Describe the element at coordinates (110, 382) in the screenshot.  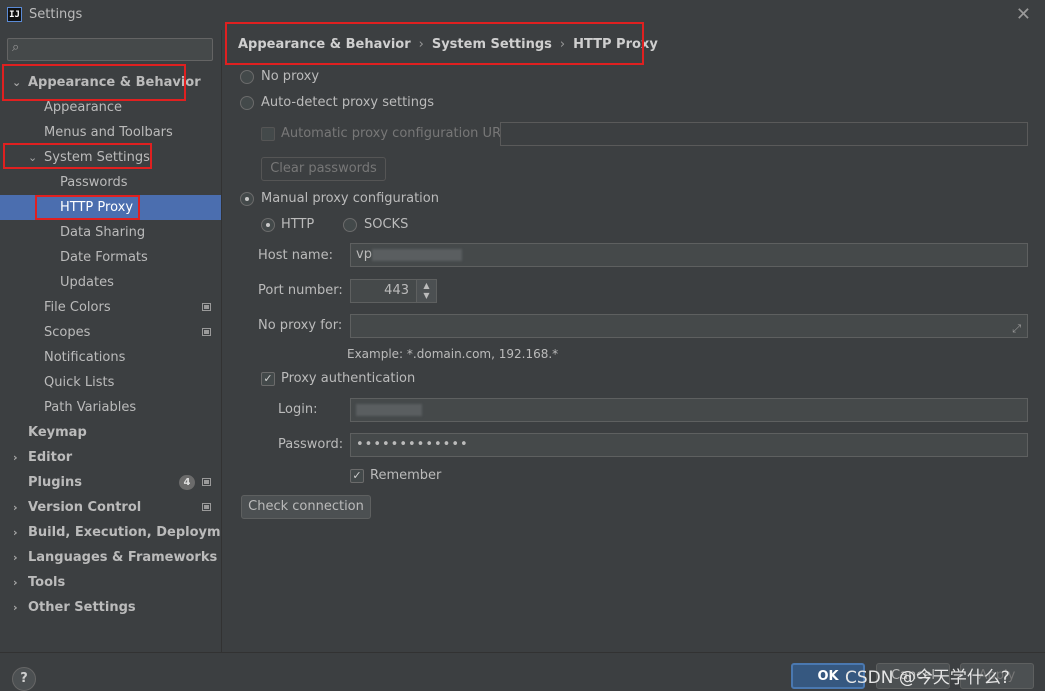
I see `sidebar-item-quick-lists: Quick Lists` at that location.